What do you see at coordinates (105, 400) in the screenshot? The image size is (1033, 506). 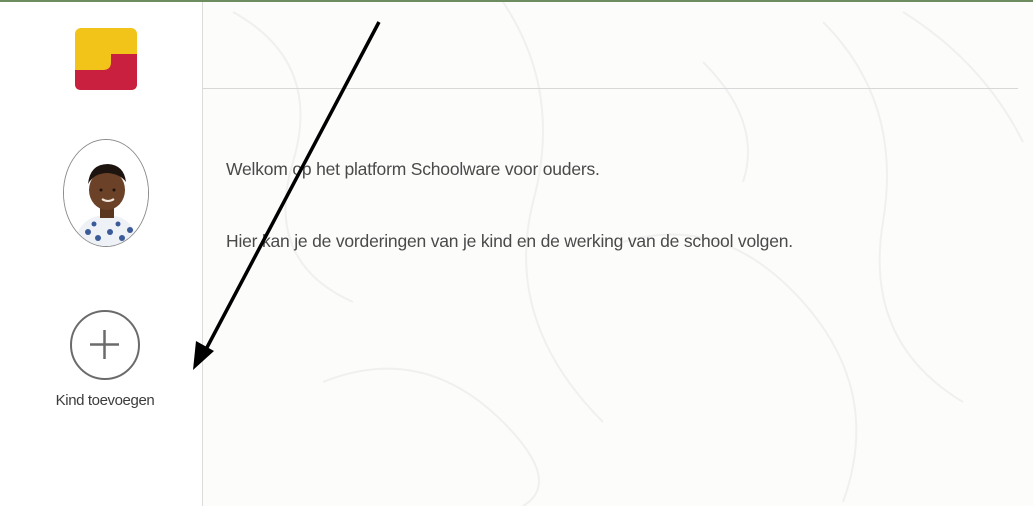 I see `add-child-label: Kind toevoegen` at bounding box center [105, 400].